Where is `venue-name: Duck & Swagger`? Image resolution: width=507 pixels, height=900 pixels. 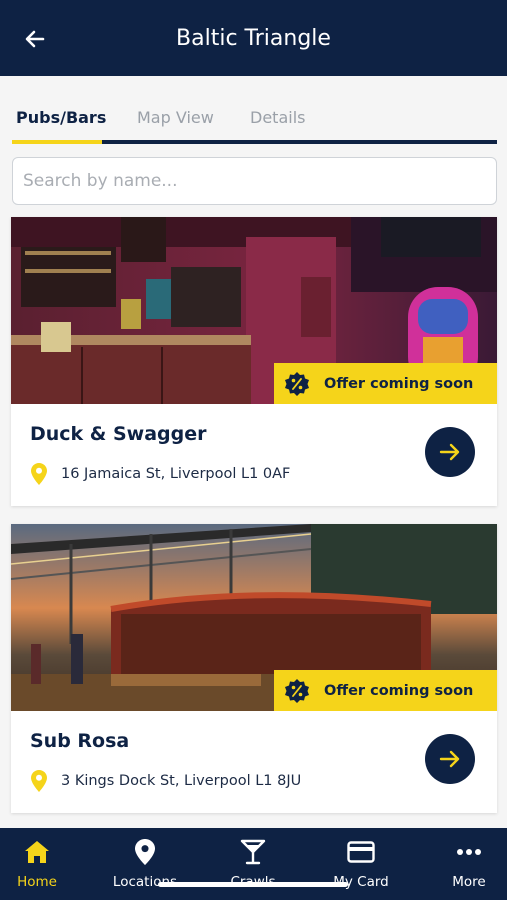
venue-name: Duck & Swagger is located at coordinates (118, 434).